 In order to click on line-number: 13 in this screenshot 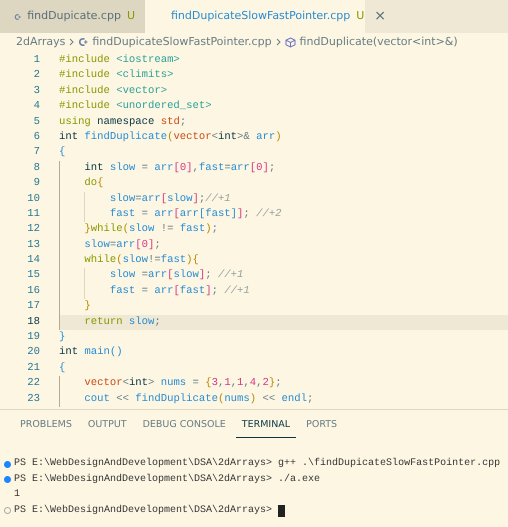, I will do `click(33, 245)`.